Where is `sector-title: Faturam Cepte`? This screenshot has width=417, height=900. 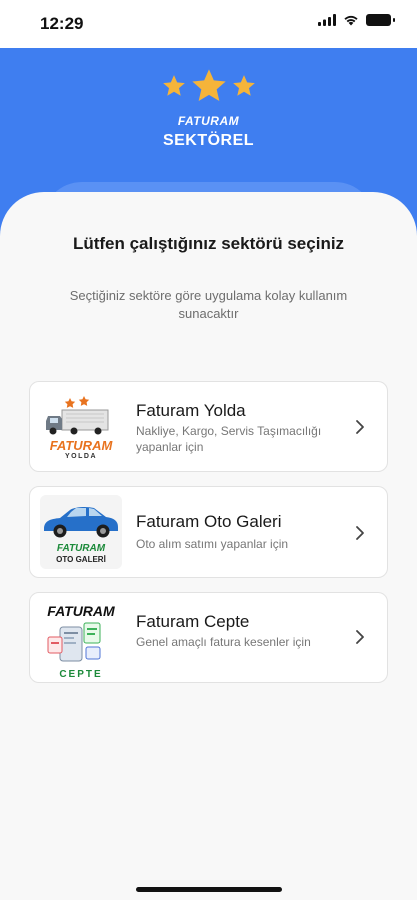
sector-title: Faturam Cepte is located at coordinates (193, 621).